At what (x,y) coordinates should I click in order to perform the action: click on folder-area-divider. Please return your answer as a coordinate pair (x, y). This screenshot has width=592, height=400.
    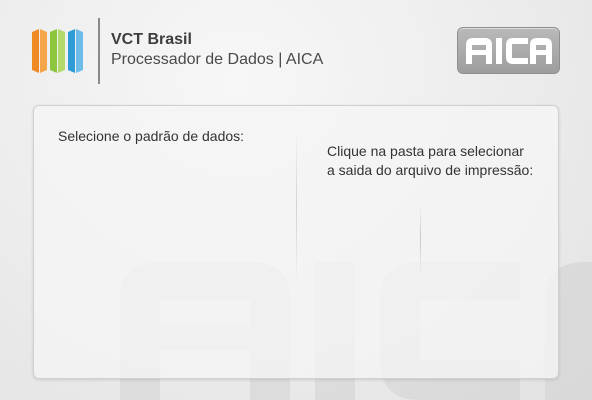
    Looking at the image, I should click on (420, 239).